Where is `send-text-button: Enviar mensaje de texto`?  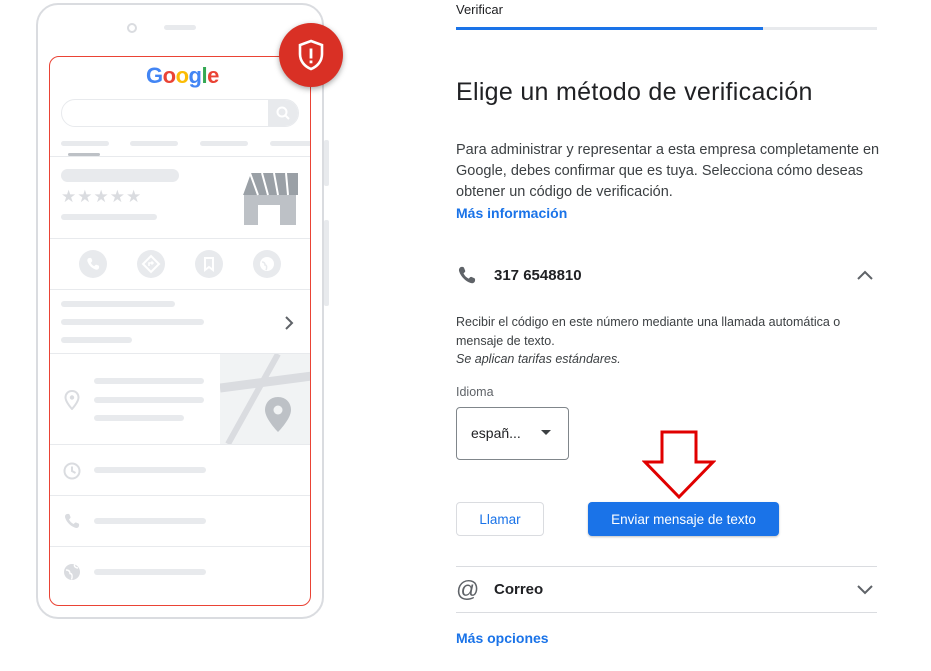
send-text-button: Enviar mensaje de texto is located at coordinates (683, 519).